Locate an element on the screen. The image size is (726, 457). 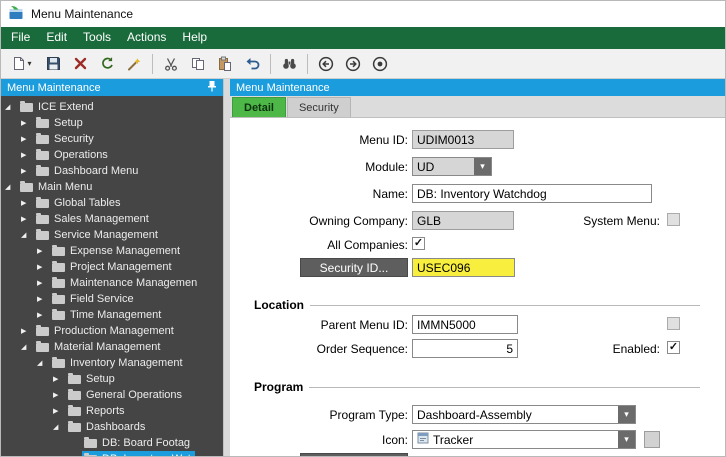
new-dropdown-caret-icon: ▾ is located at coordinates (29, 63).